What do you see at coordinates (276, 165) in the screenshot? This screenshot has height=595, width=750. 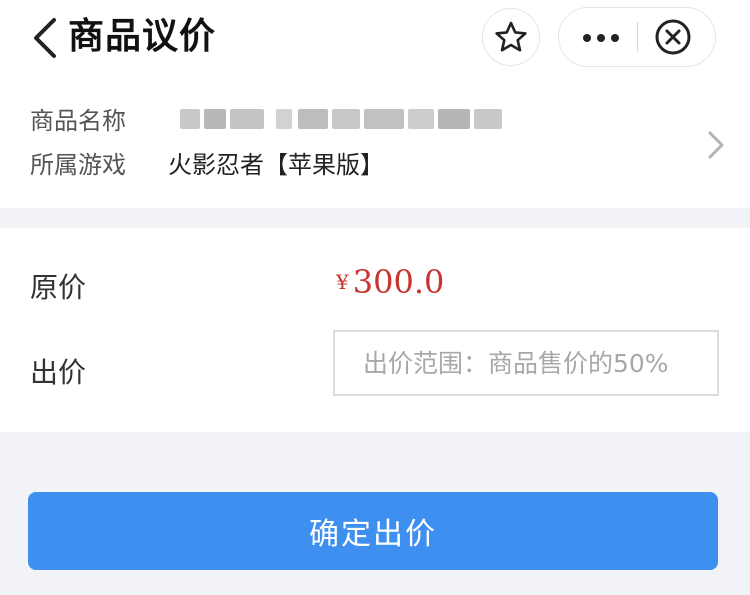 I see `game-value: 火影忍者【苹果版】` at bounding box center [276, 165].